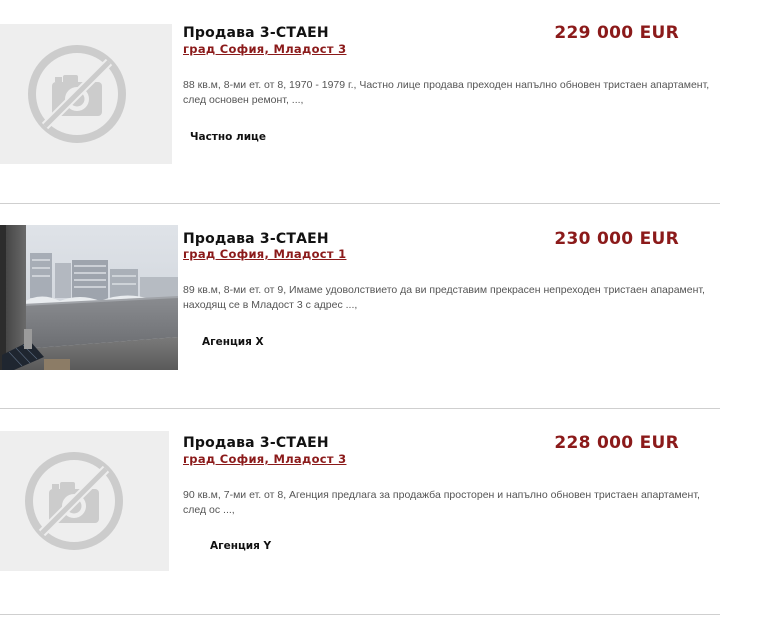  I want to click on listing-price: 229 000 EUR, so click(616, 33).